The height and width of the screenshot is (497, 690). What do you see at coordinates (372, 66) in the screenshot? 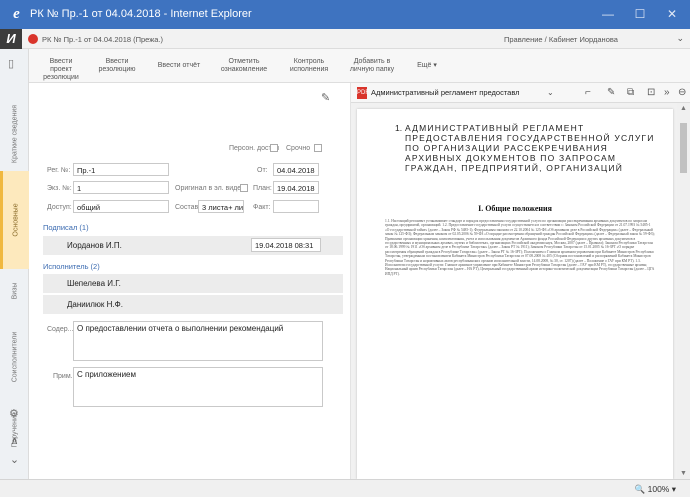
I see `add-to-folder-button: Добавить в личную папку` at bounding box center [372, 66].